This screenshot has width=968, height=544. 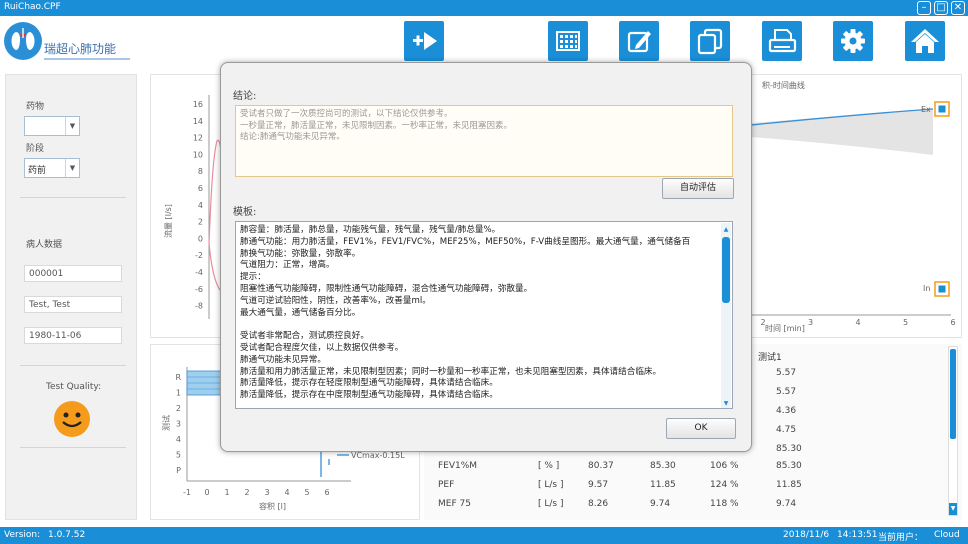 I want to click on edit-icon, so click(x=639, y=42).